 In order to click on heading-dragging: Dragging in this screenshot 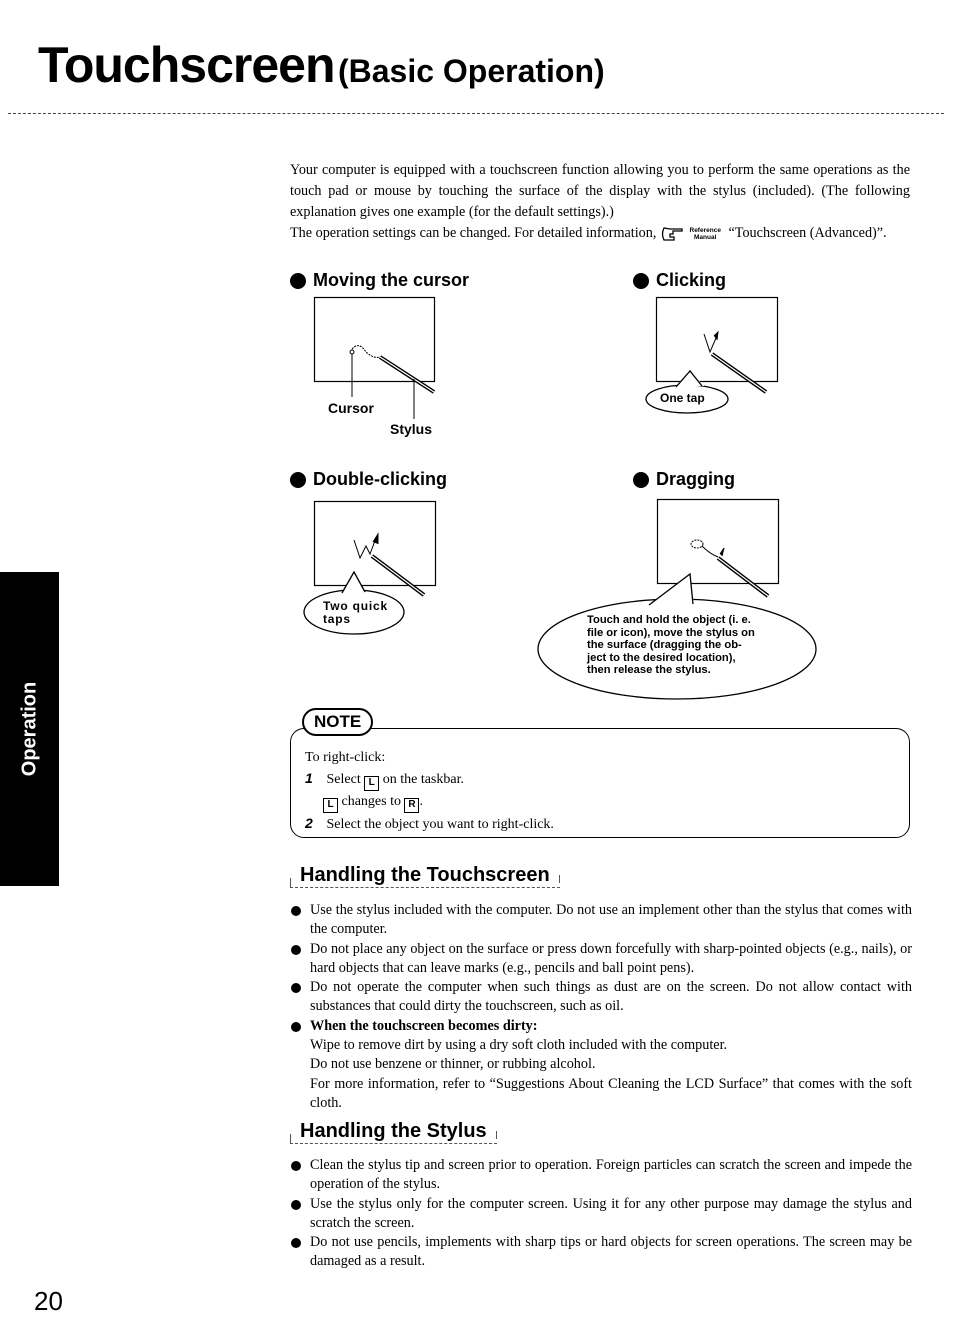, I will do `click(684, 479)`.